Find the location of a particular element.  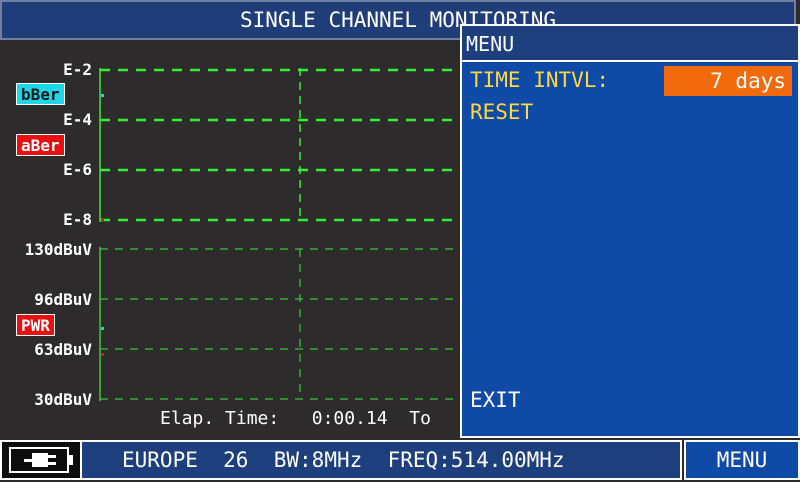

pwr-tick-label: 130dBuV is located at coordinates (58, 249).